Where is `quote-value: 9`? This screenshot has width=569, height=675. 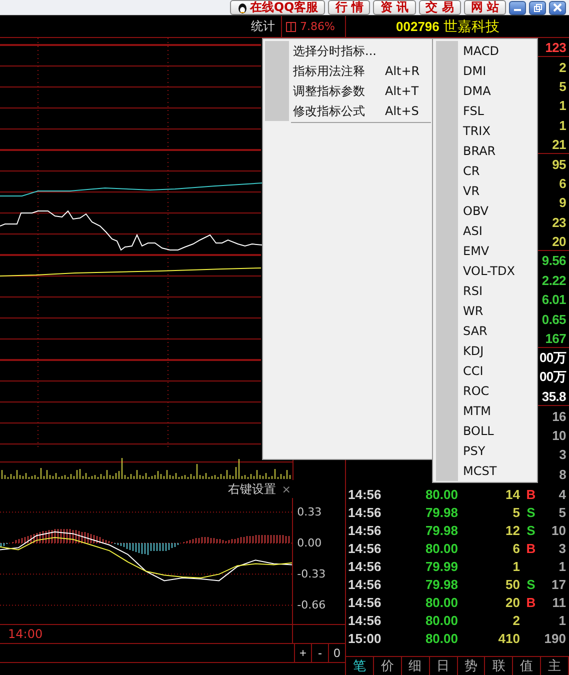 quote-value: 9 is located at coordinates (562, 202).